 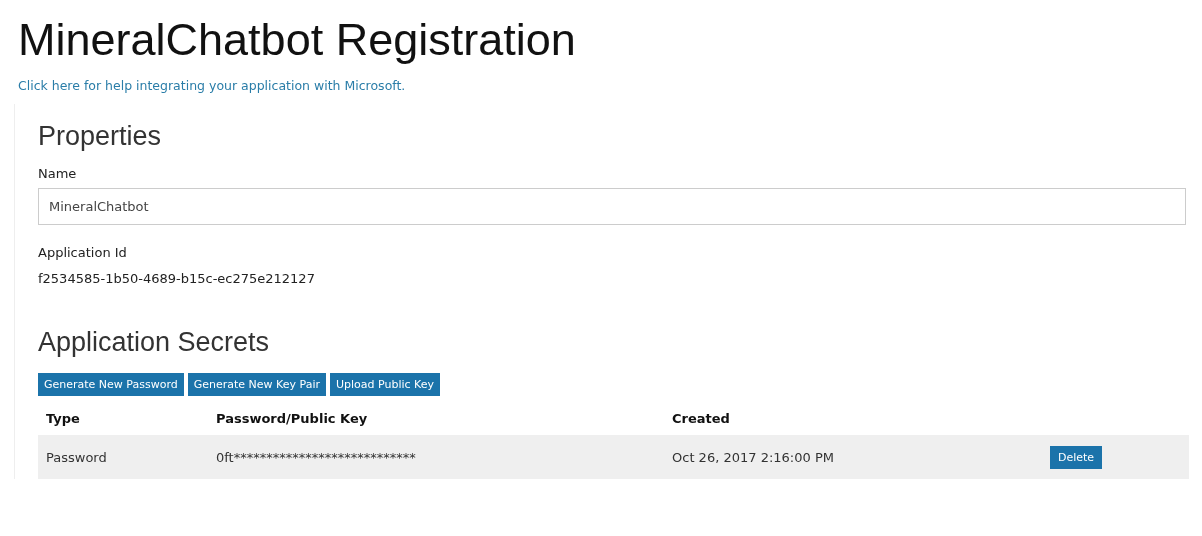 What do you see at coordinates (701, 418) in the screenshot?
I see `column-header: Created` at bounding box center [701, 418].